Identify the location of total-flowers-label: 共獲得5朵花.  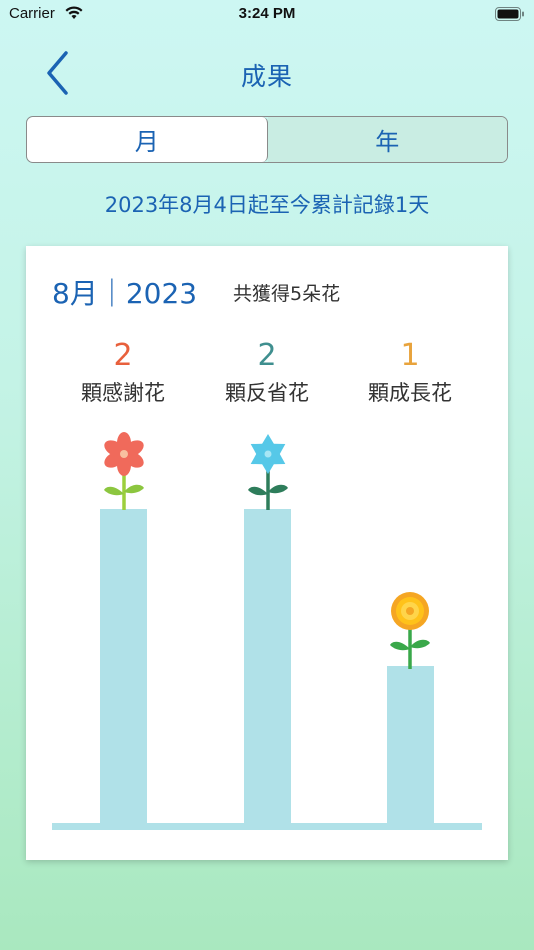
(287, 294).